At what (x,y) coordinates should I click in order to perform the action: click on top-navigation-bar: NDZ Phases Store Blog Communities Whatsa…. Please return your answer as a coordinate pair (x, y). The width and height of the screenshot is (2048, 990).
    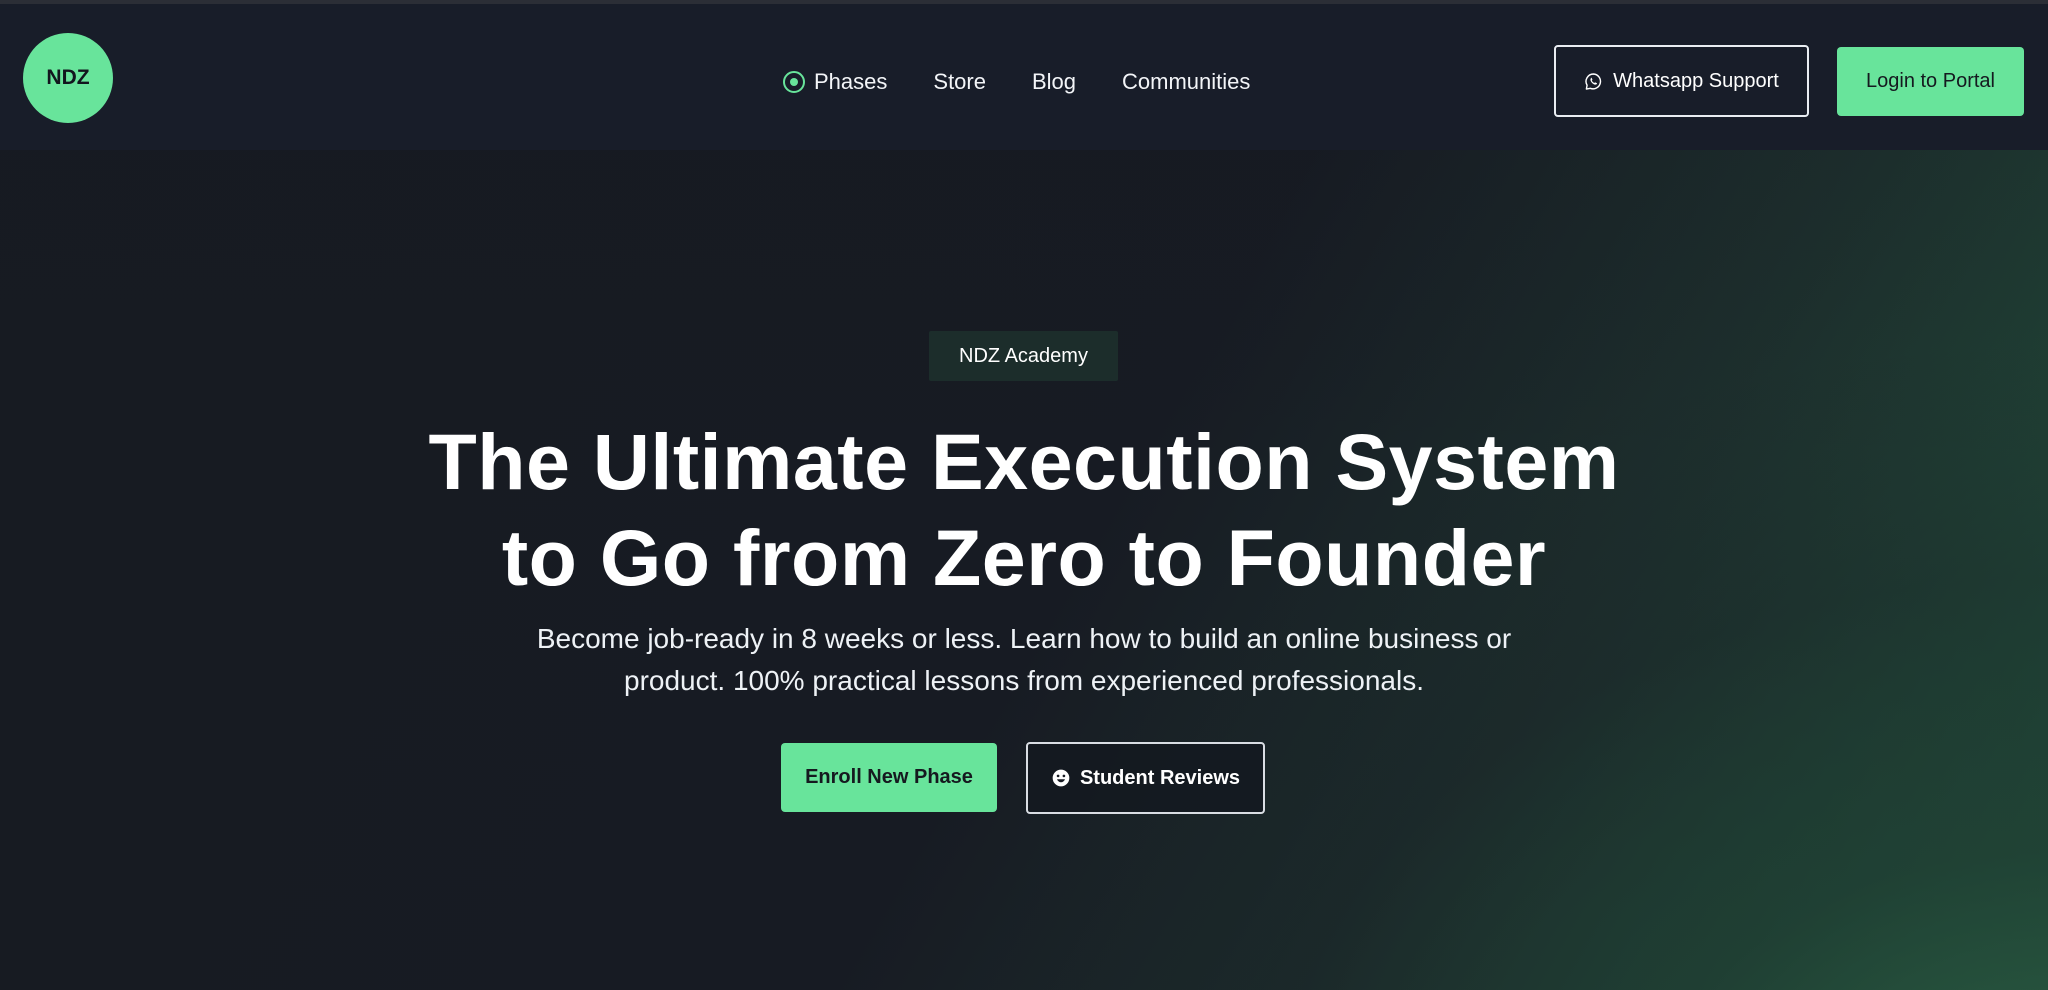
    Looking at the image, I should click on (1024, 77).